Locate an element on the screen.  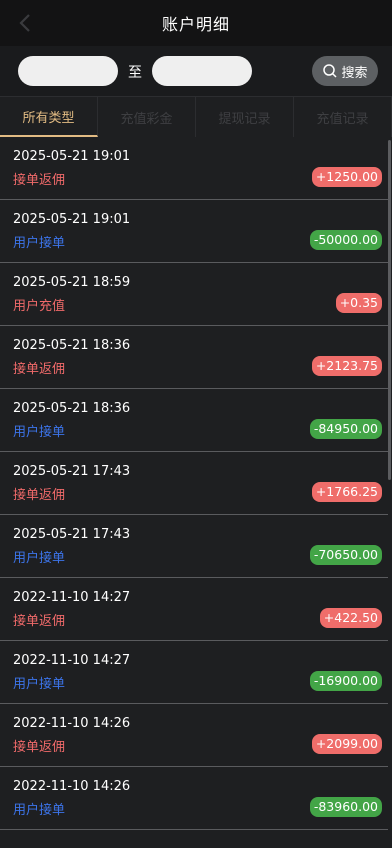
list-item: 2025-05-21 19:01 用户接单 -50000.00 is located at coordinates (194, 231).